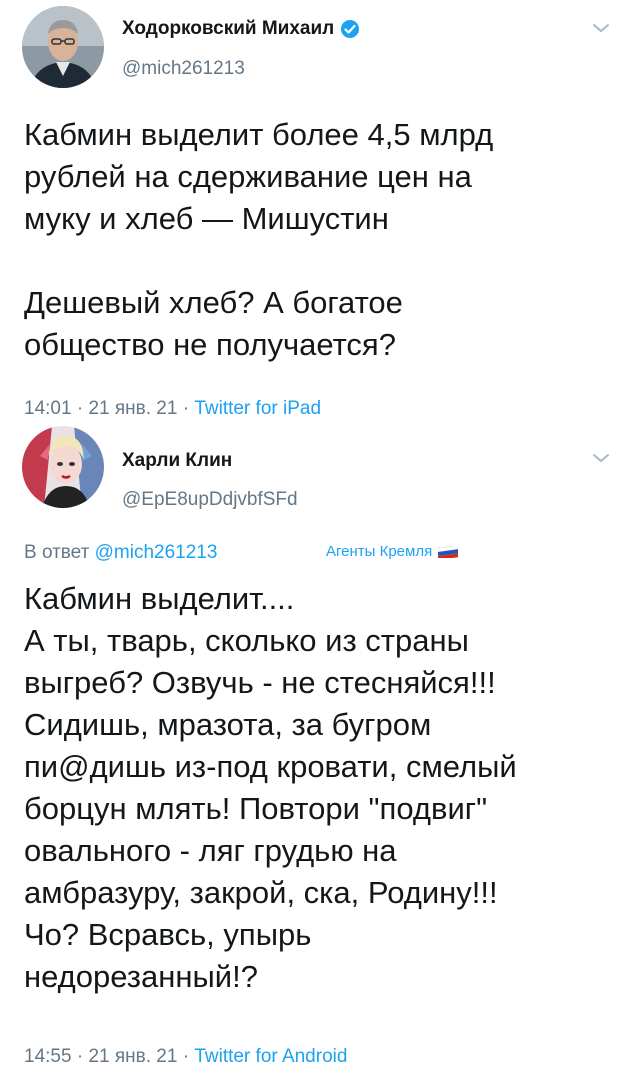  I want to click on author-name: Харли Клин, so click(177, 461).